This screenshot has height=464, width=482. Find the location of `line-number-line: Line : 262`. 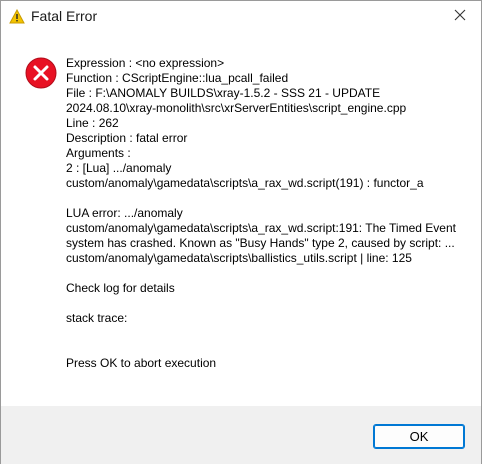

line-number-line: Line : 262 is located at coordinates (92, 123).